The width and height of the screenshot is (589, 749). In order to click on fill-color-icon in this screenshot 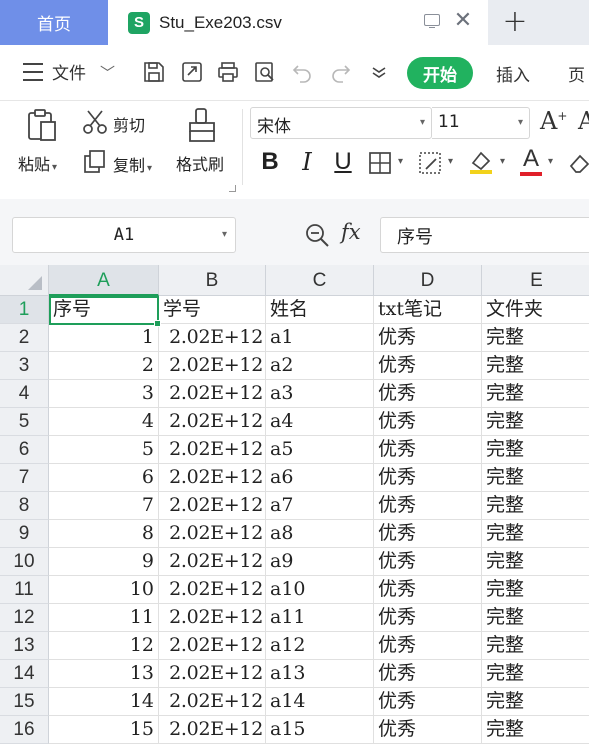, I will do `click(481, 162)`.